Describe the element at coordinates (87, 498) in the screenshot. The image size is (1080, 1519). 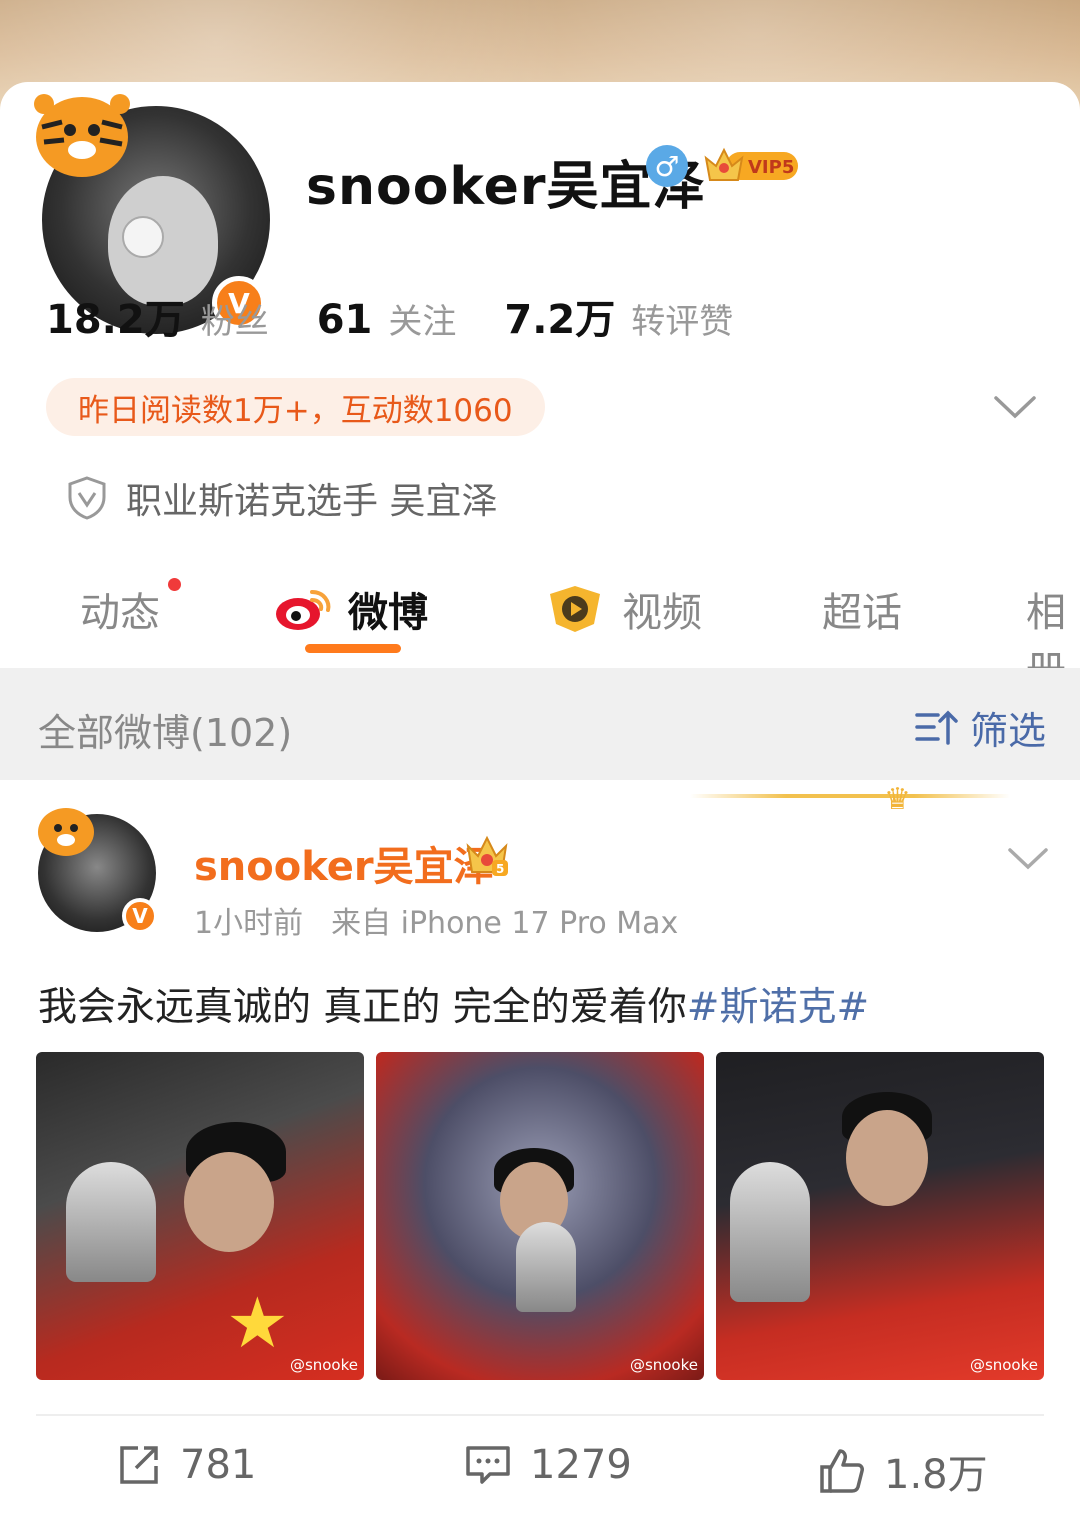
I see `shield-check-icon` at that location.